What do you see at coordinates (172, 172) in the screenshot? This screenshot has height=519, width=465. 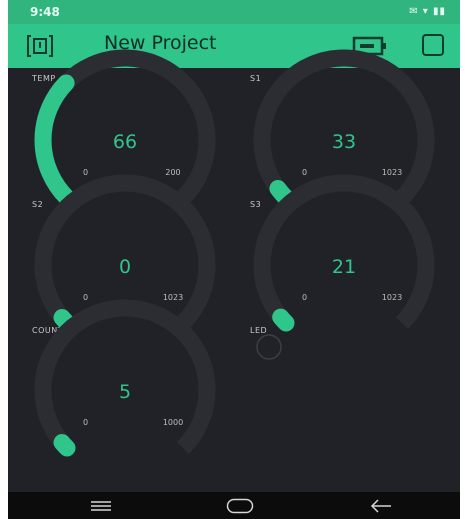 I see `gauge-max-label: 200` at bounding box center [172, 172].